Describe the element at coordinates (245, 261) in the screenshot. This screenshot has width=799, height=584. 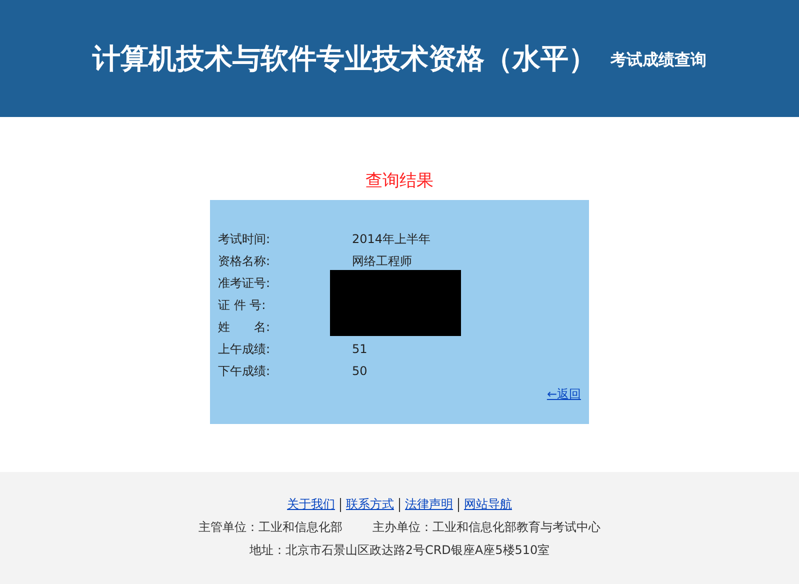
I see `field-label: 资格名称:` at that location.